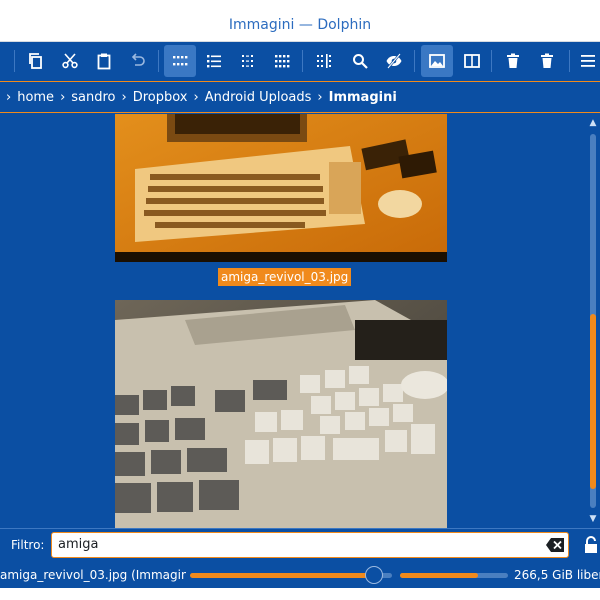 The height and width of the screenshot is (600, 600). I want to click on compact-view-button, so click(248, 61).